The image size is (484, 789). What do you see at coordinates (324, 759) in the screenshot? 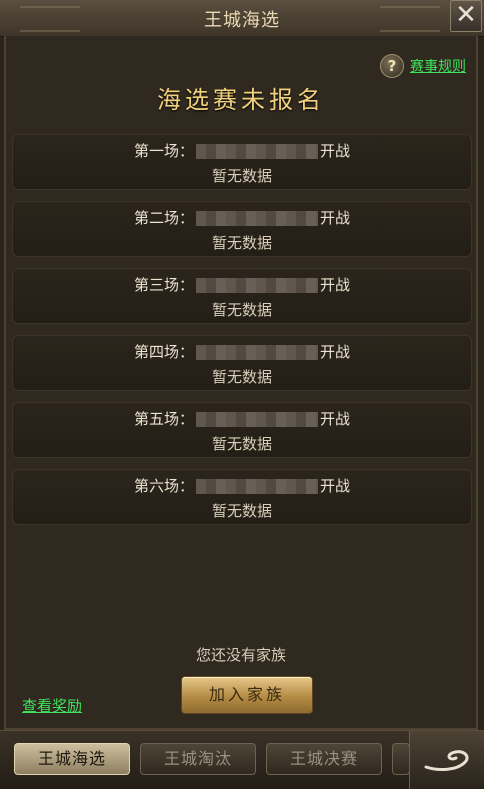
I see `tab-final: 王城决赛` at bounding box center [324, 759].